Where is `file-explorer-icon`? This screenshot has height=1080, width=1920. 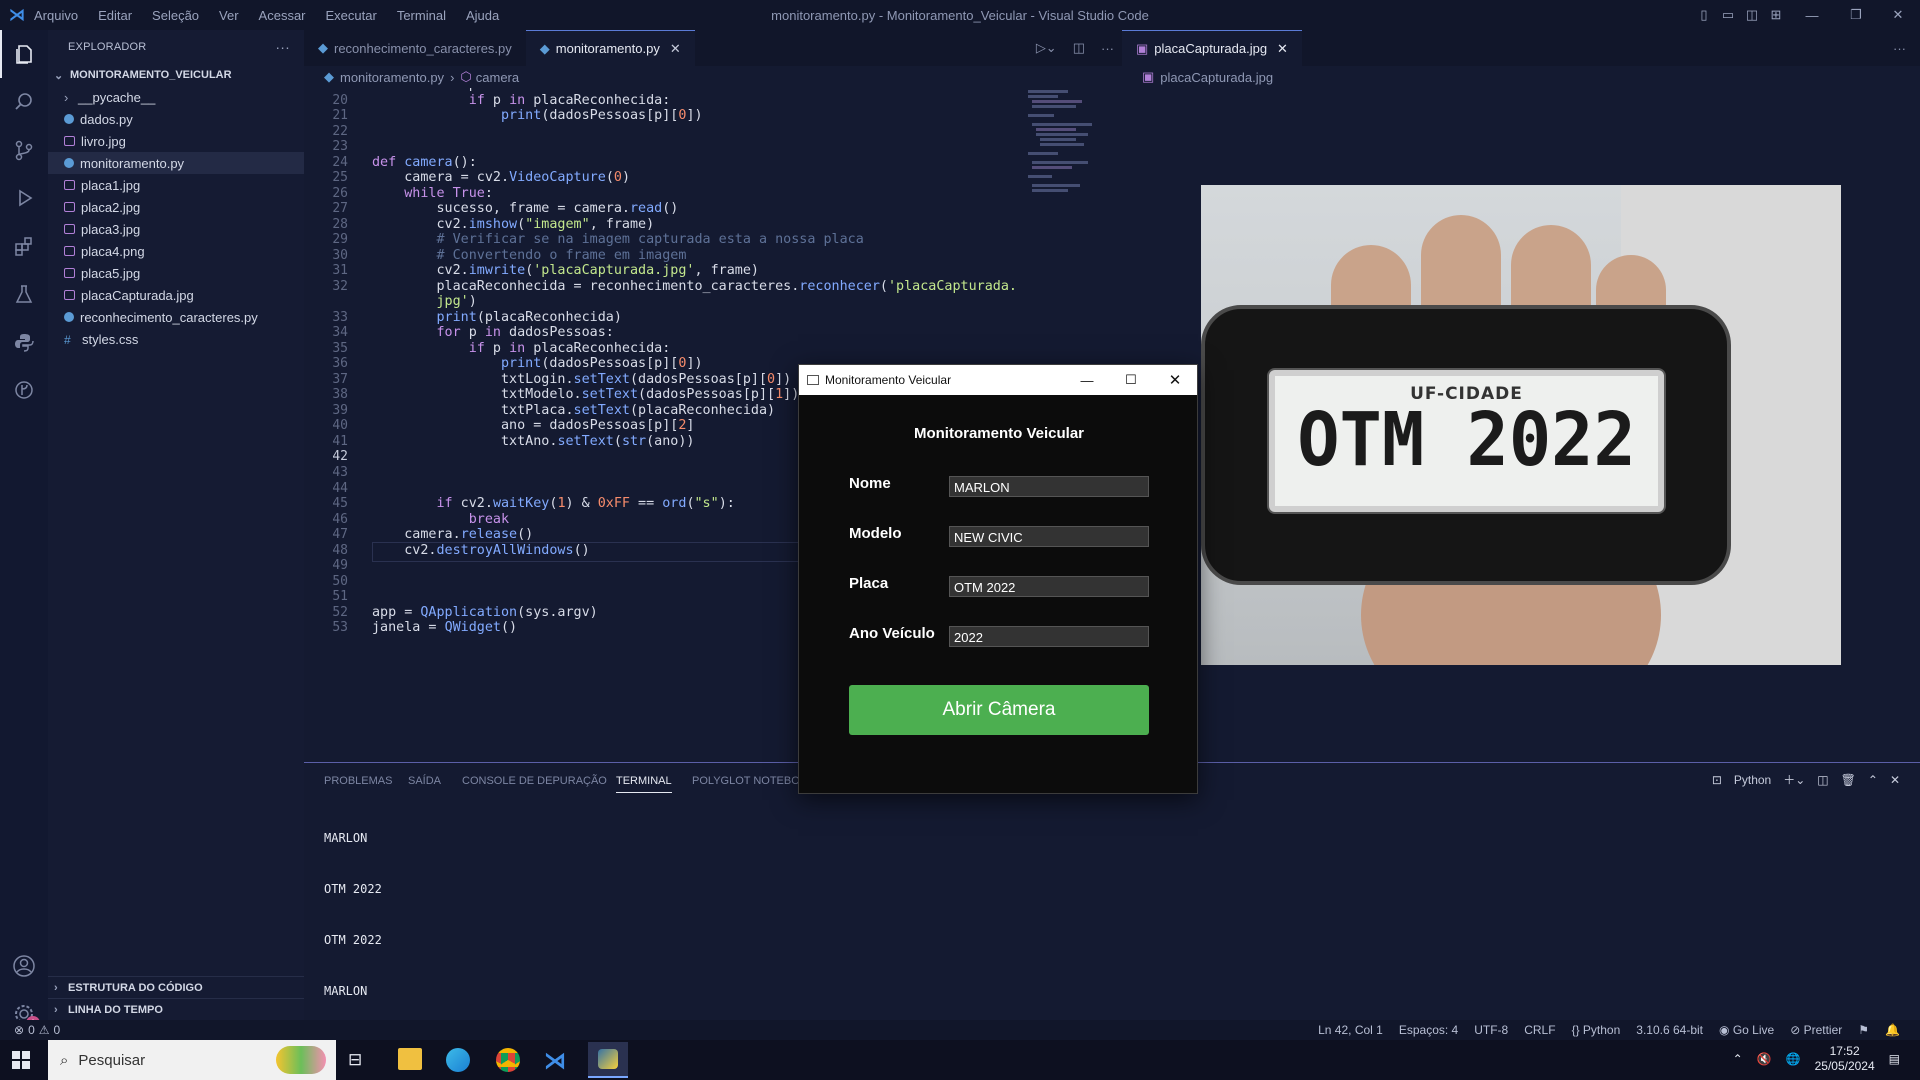 file-explorer-icon is located at coordinates (410, 1059).